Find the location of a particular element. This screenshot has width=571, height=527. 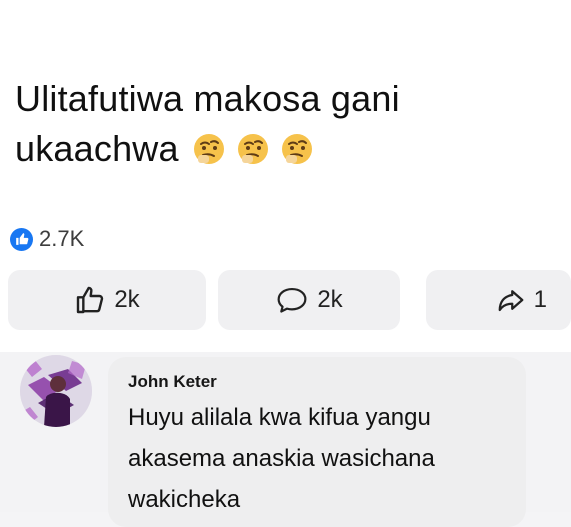

comment-button: 2k is located at coordinates (309, 300).